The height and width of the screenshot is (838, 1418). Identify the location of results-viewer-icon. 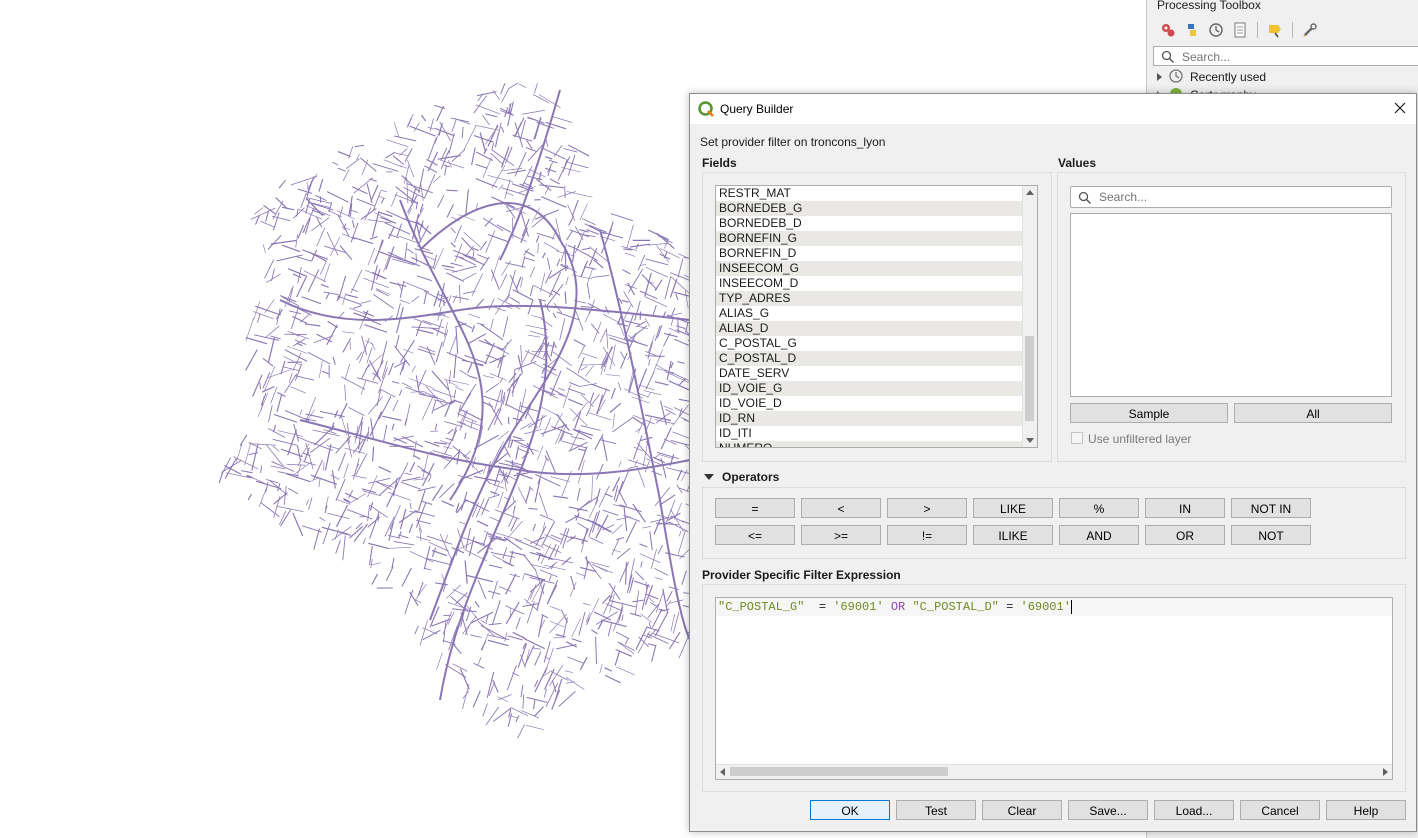
(1240, 30).